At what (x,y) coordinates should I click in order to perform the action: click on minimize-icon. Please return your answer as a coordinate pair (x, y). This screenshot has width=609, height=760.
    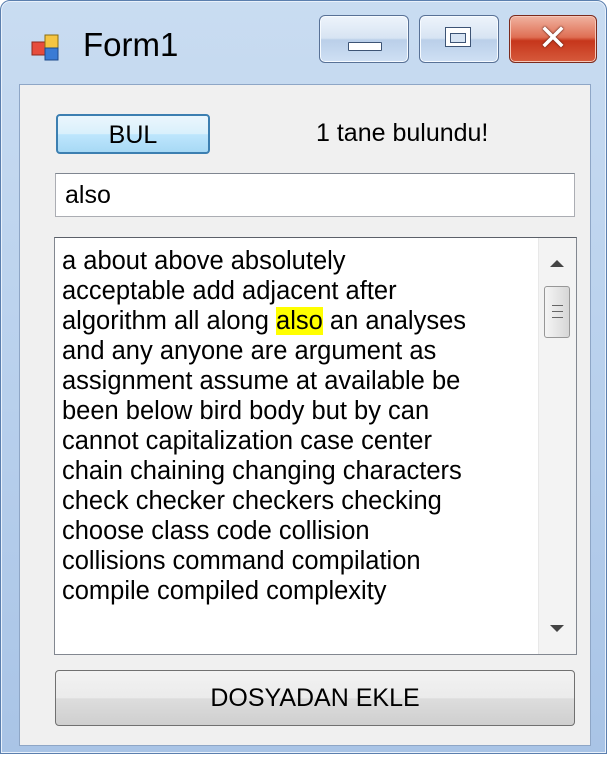
    Looking at the image, I should click on (365, 46).